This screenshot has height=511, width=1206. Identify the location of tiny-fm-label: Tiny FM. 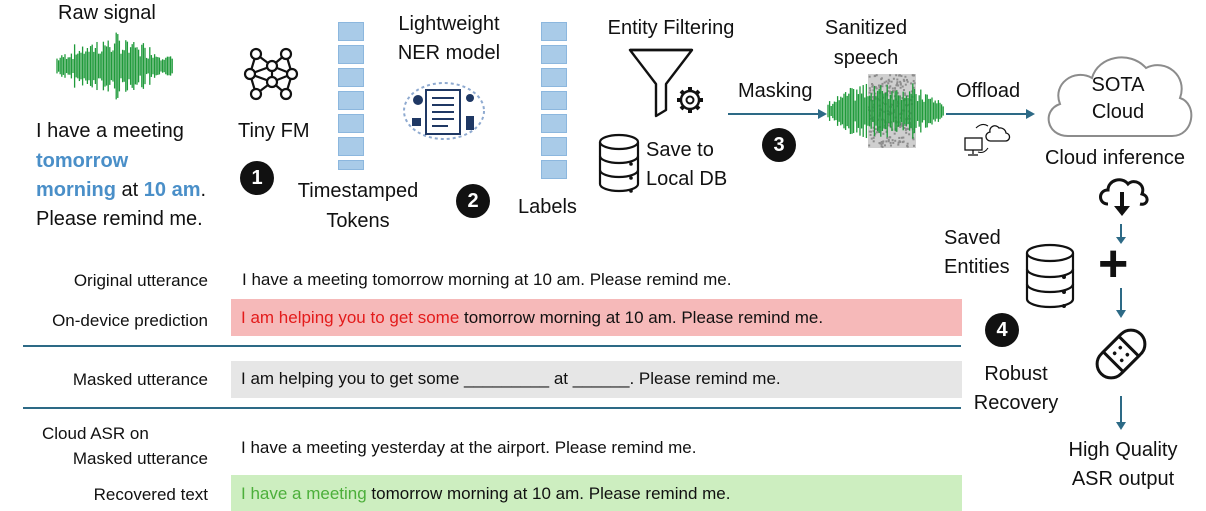
(274, 131).